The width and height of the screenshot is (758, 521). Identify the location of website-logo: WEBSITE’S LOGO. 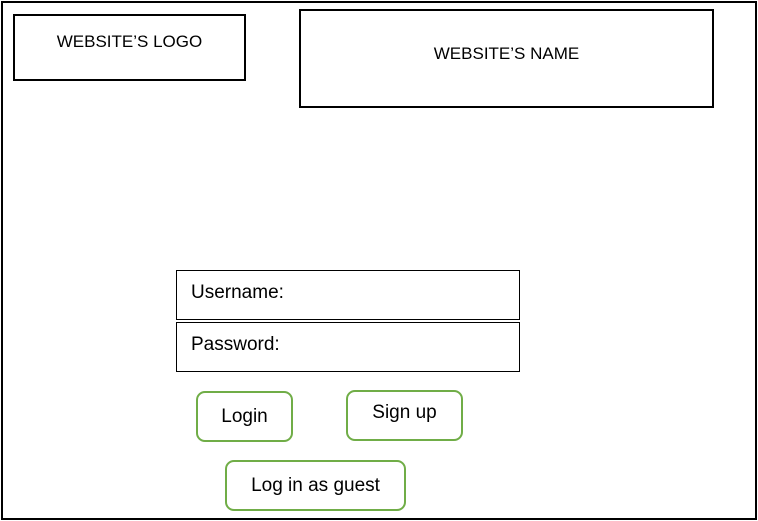
(129, 47).